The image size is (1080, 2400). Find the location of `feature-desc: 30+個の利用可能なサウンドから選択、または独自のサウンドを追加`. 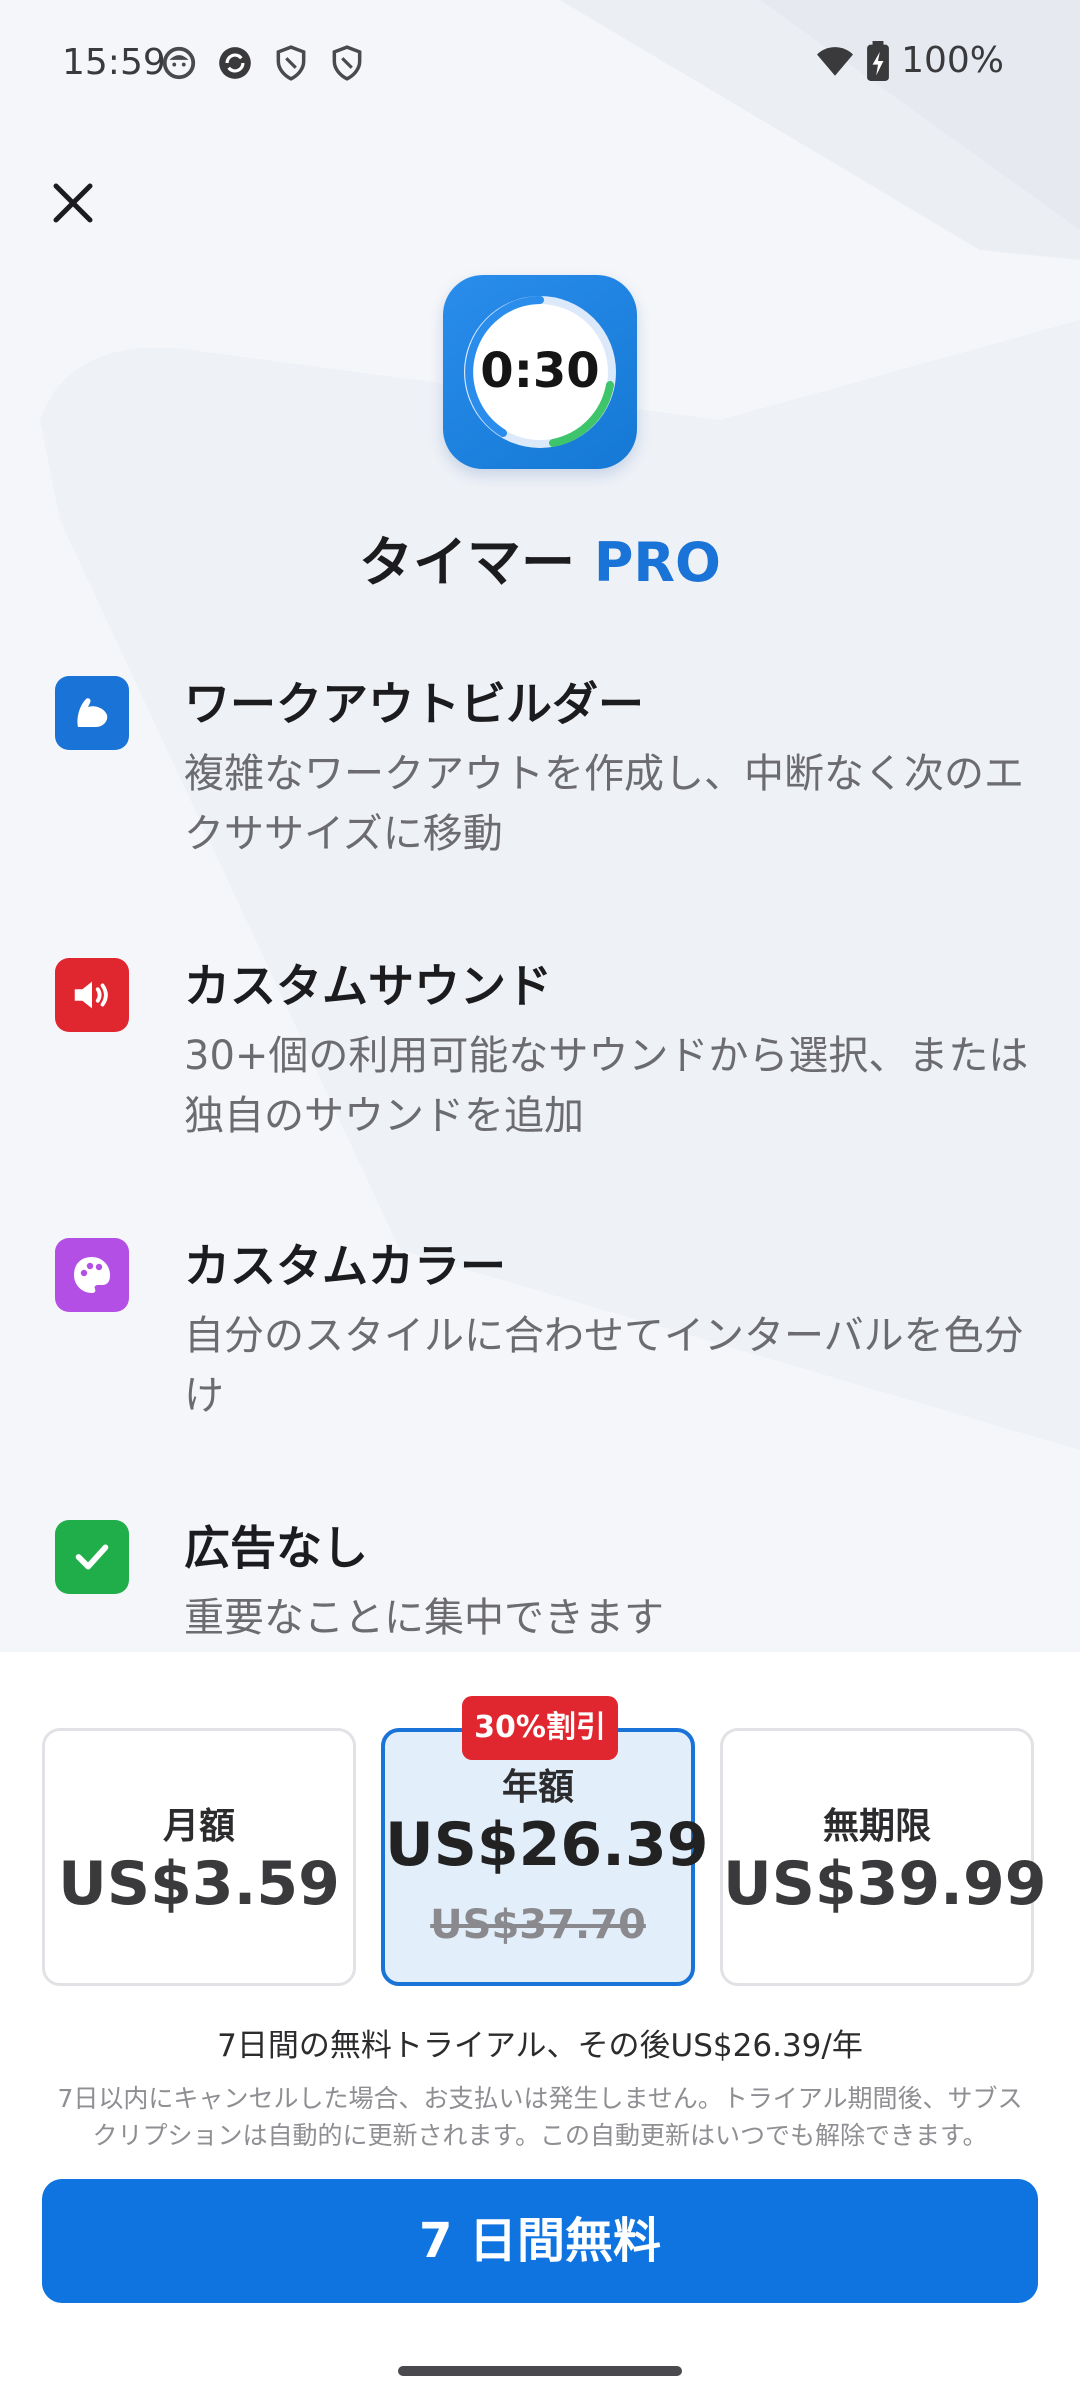

feature-desc: 30+個の利用可能なサウンドから選択、または独自のサウンドを追加 is located at coordinates (606, 1086).